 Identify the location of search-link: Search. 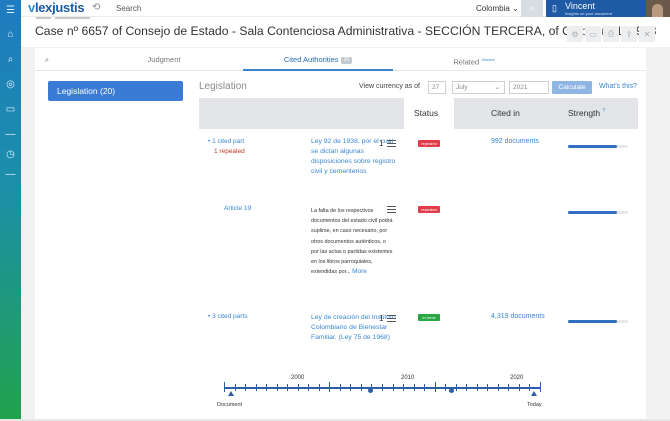
(128, 8).